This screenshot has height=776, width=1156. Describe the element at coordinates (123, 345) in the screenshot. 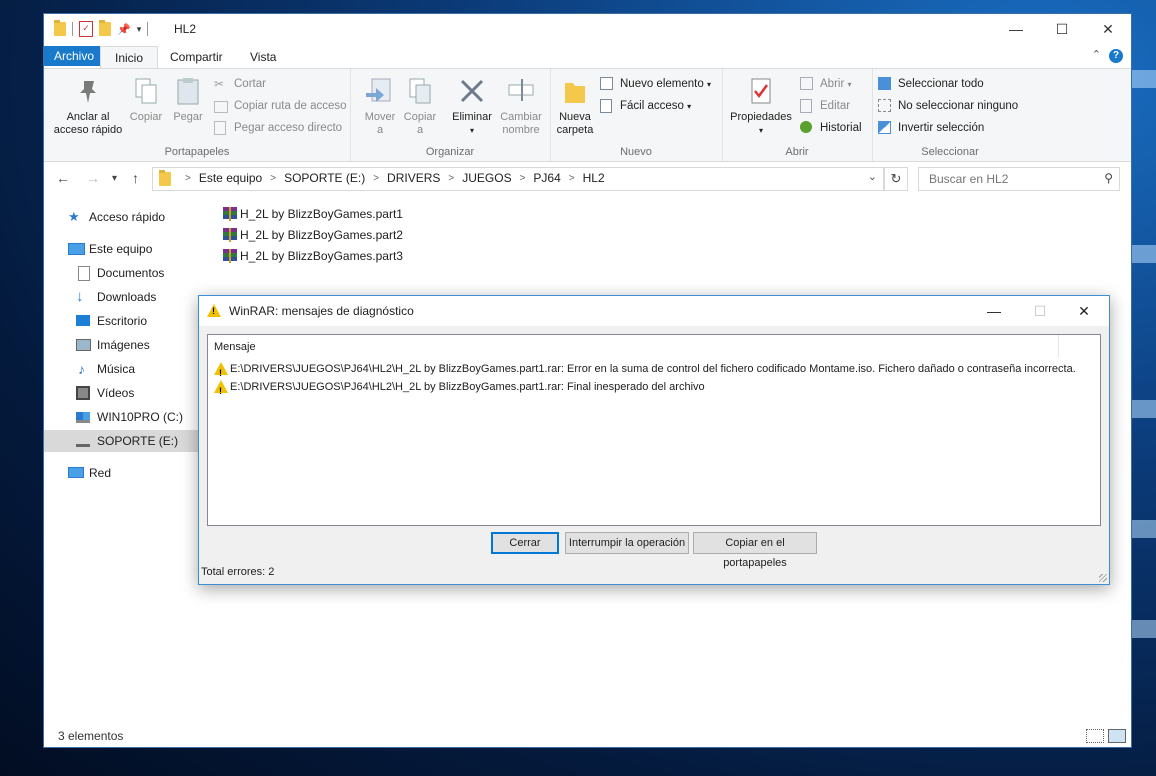

I see `nav-item-pictures: Imágenes` at that location.